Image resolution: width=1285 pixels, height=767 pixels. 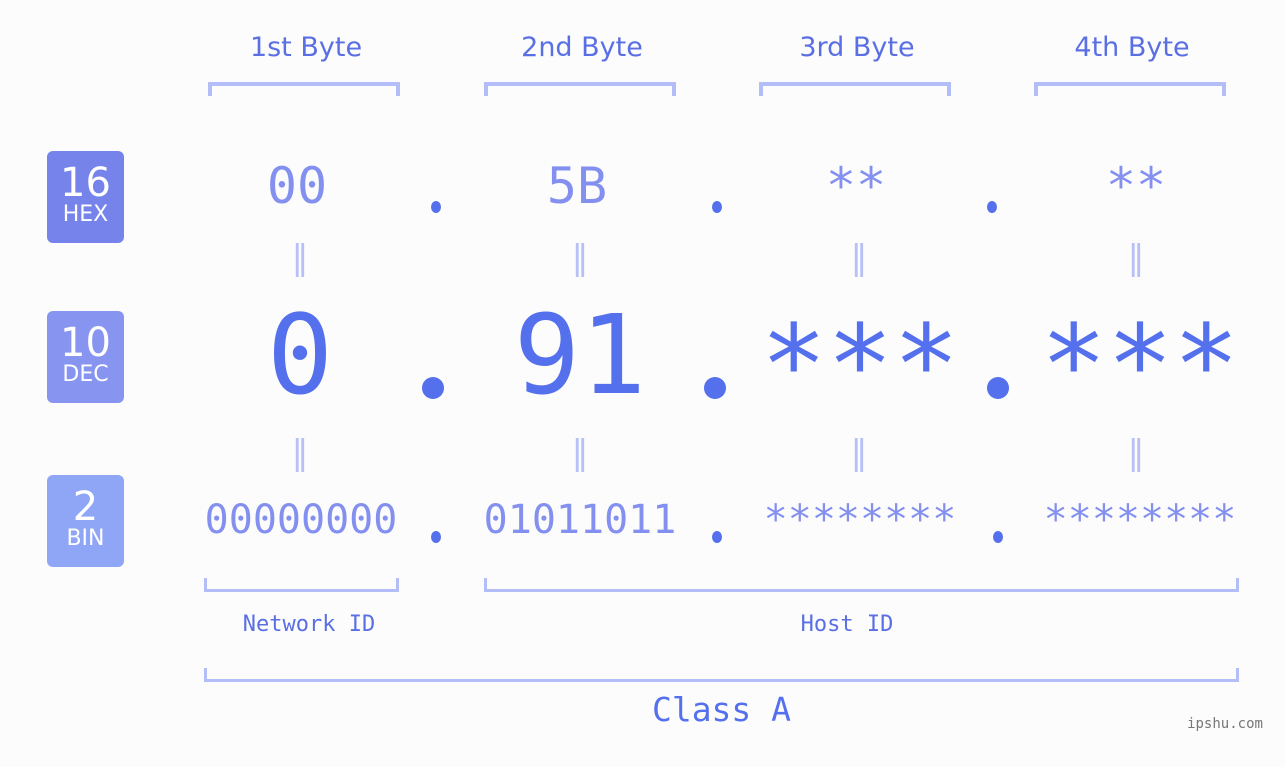 What do you see at coordinates (1225, 724) in the screenshot?
I see `watermark: ipshu.com` at bounding box center [1225, 724].